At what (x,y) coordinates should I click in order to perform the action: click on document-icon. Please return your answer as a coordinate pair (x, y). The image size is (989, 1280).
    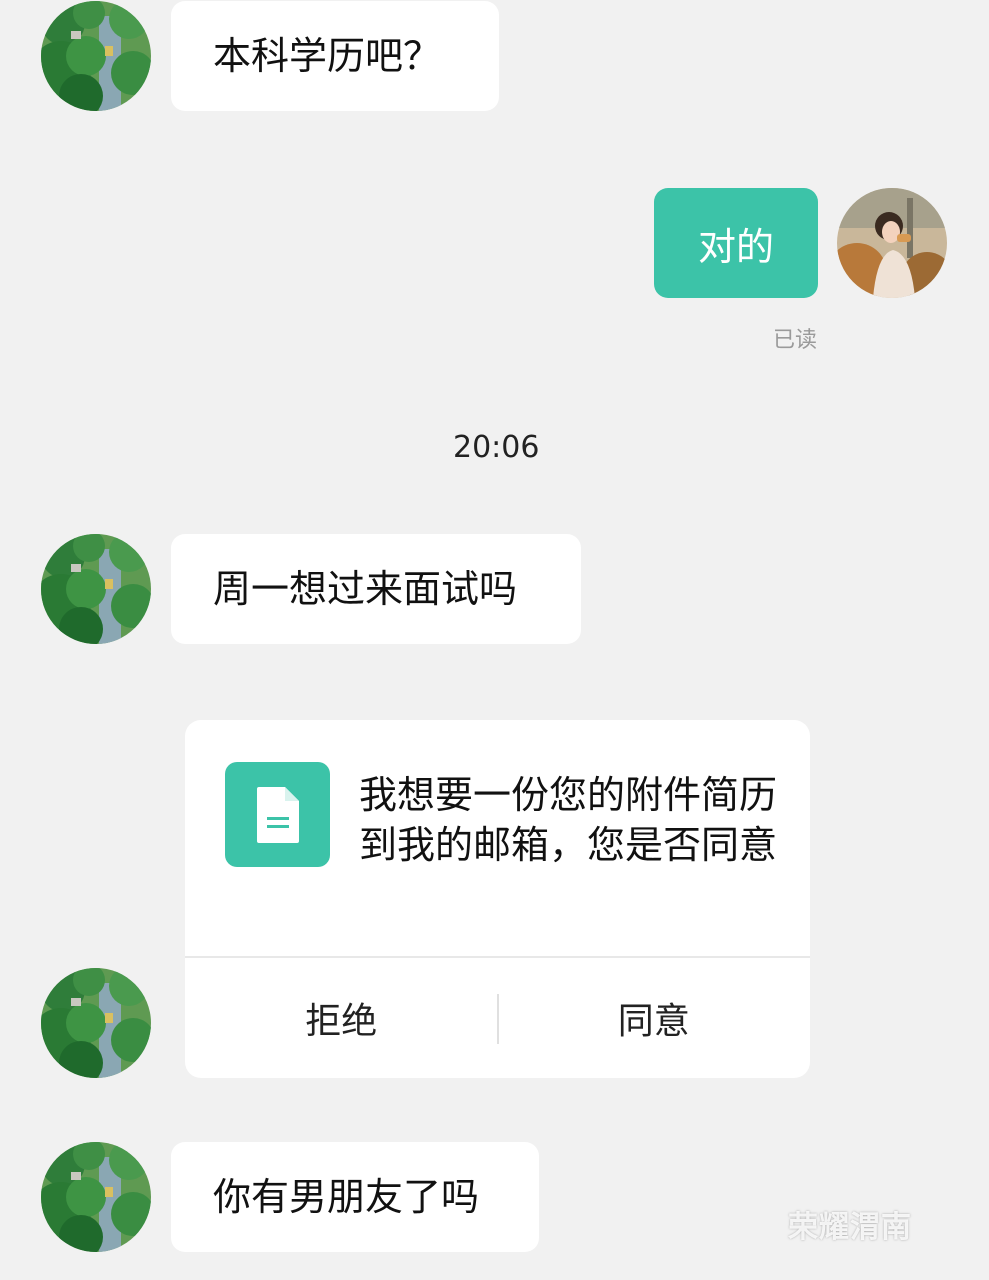
    Looking at the image, I should click on (277, 814).